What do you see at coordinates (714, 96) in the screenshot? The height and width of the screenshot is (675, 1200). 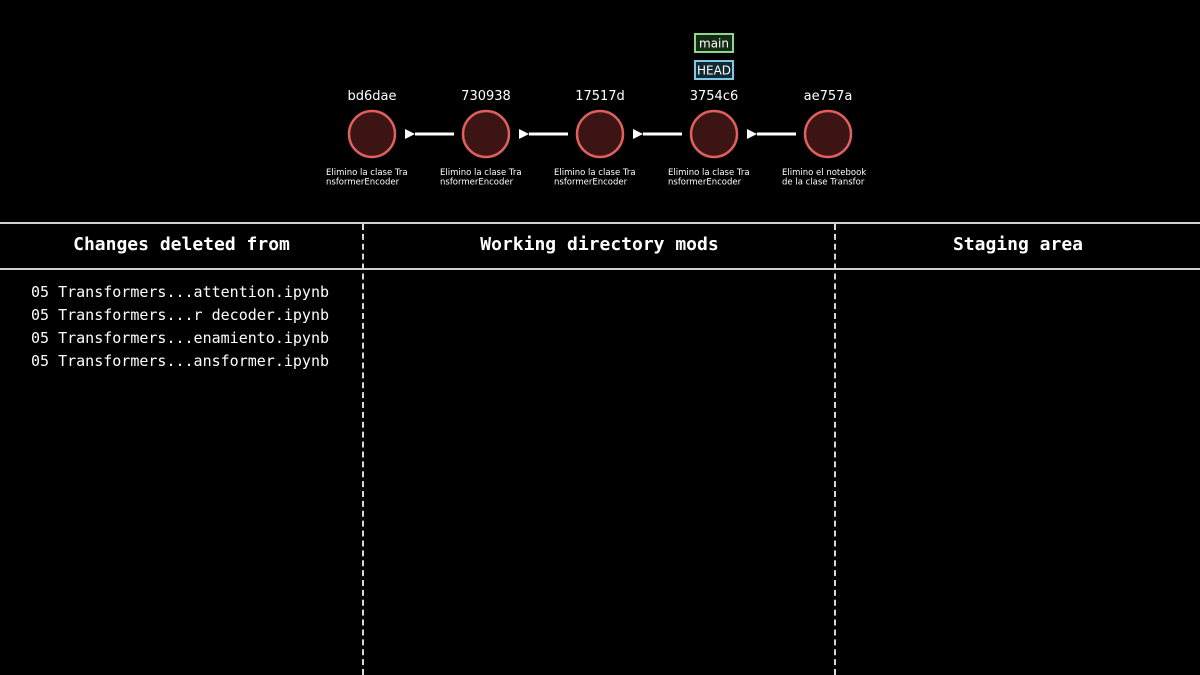 I see `commit-hash: 3754c6` at bounding box center [714, 96].